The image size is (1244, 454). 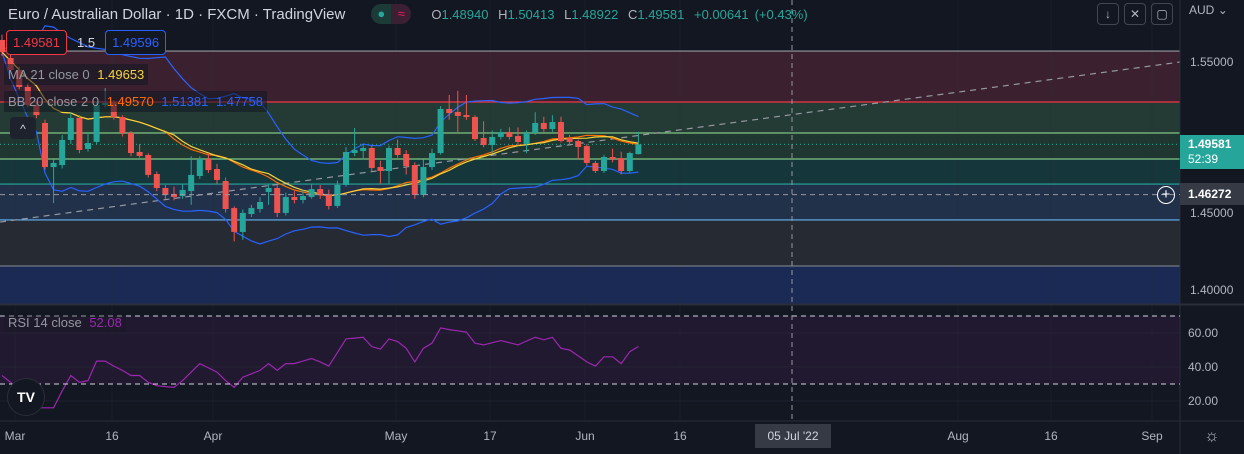 I want to click on crosshair-price-label: 1.46272, so click(x=1212, y=194).